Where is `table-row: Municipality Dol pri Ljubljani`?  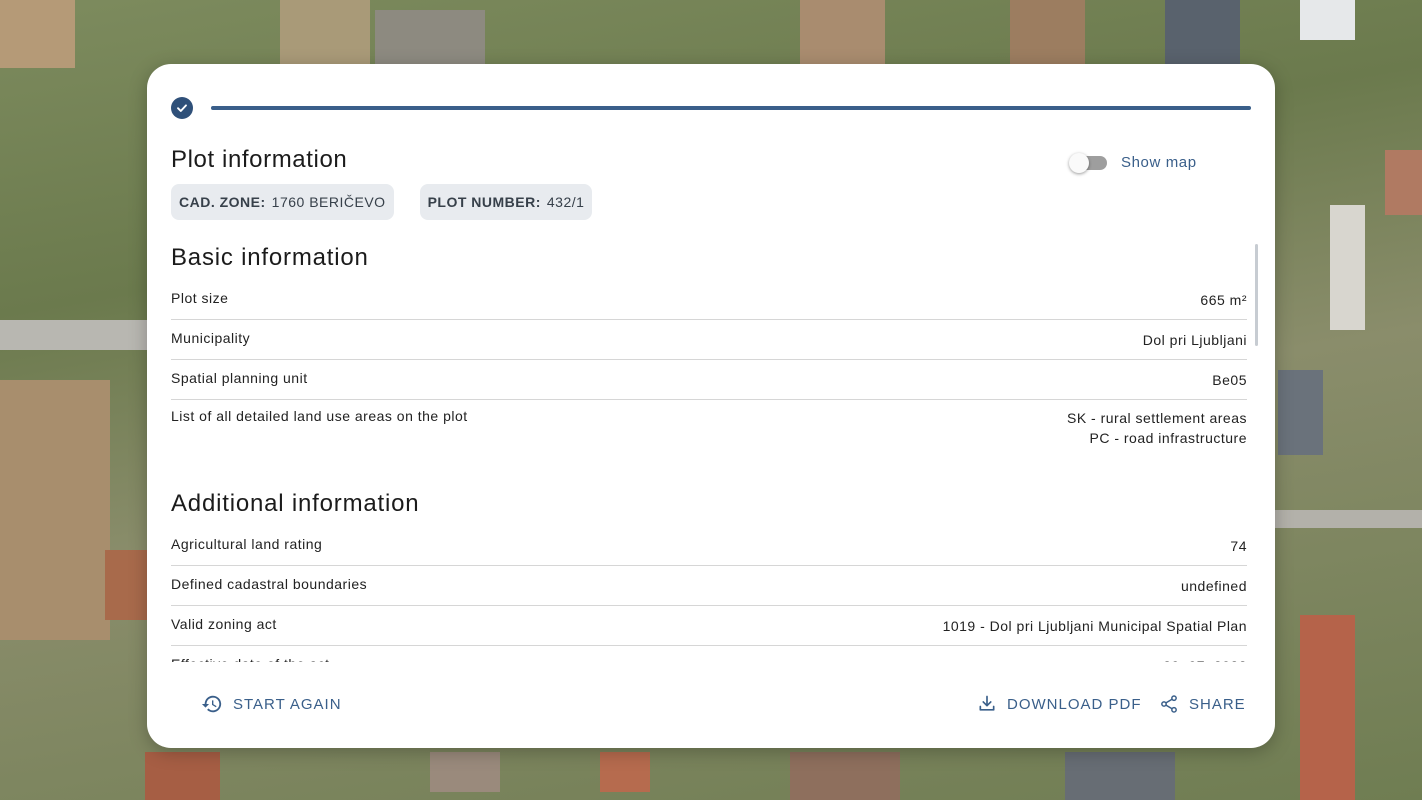 table-row: Municipality Dol pri Ljubljani is located at coordinates (709, 339).